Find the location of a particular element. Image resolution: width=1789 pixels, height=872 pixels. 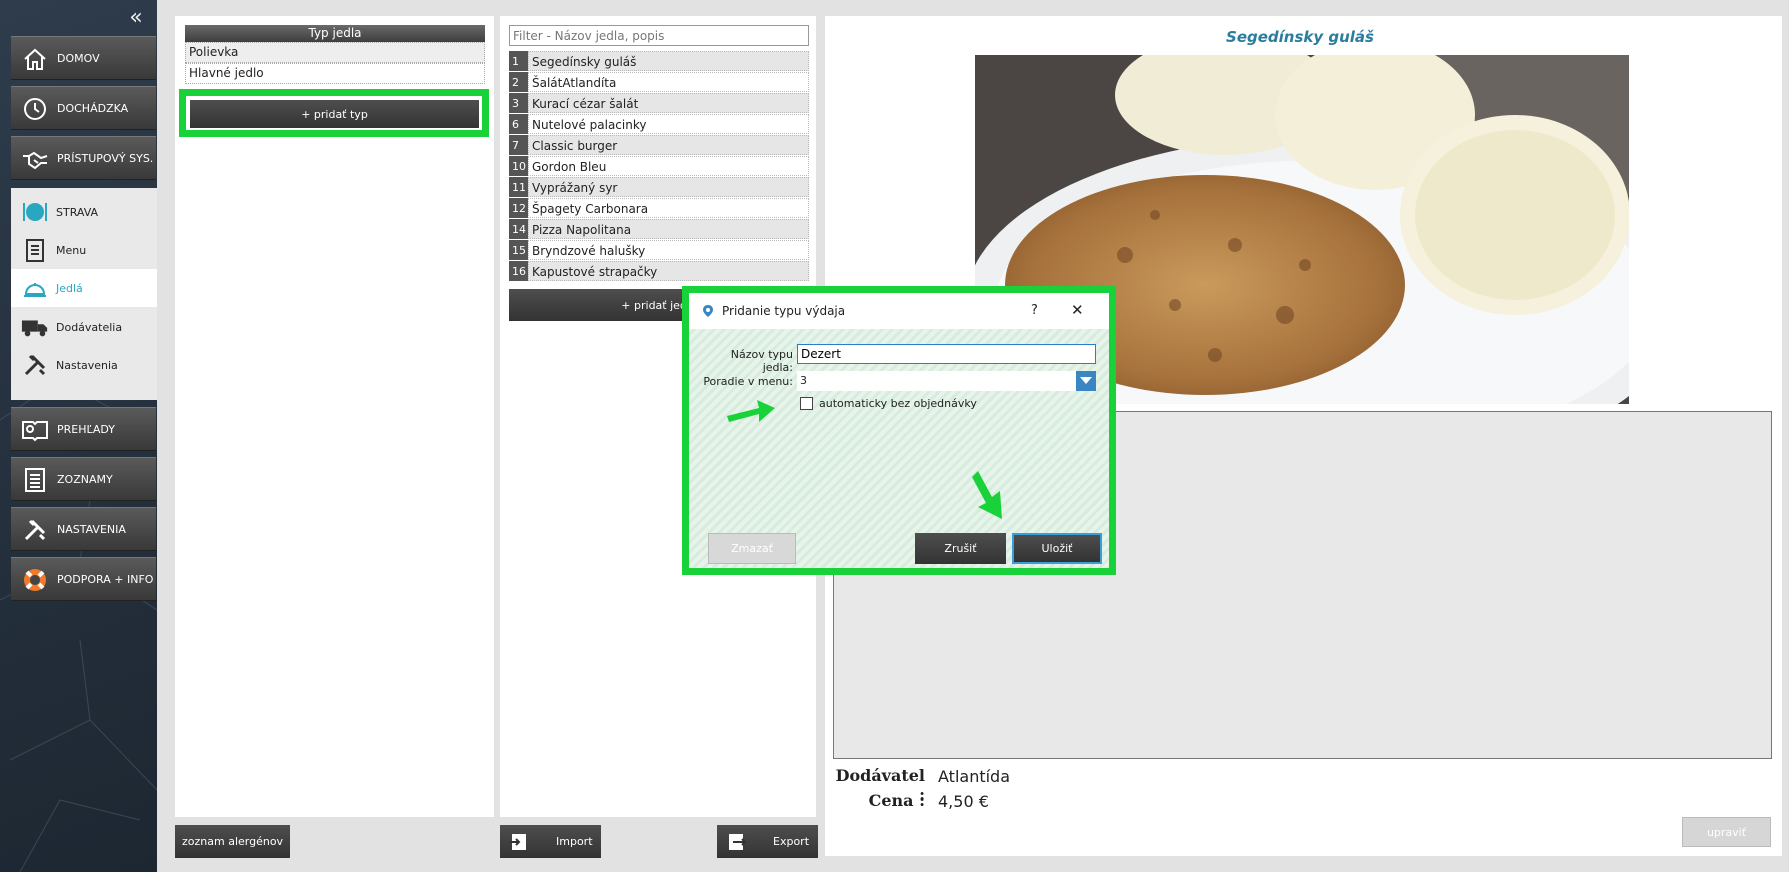

dialog-titlebar: Pridanie typu výdaja ? ✕ is located at coordinates (899, 311).